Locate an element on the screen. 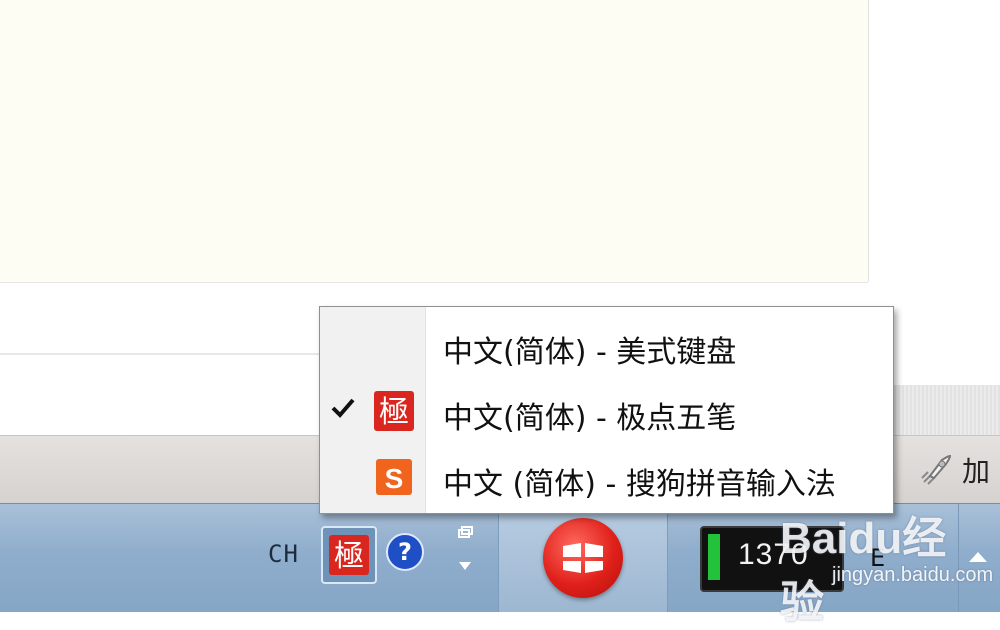  help-icon: ? is located at coordinates (405, 552).